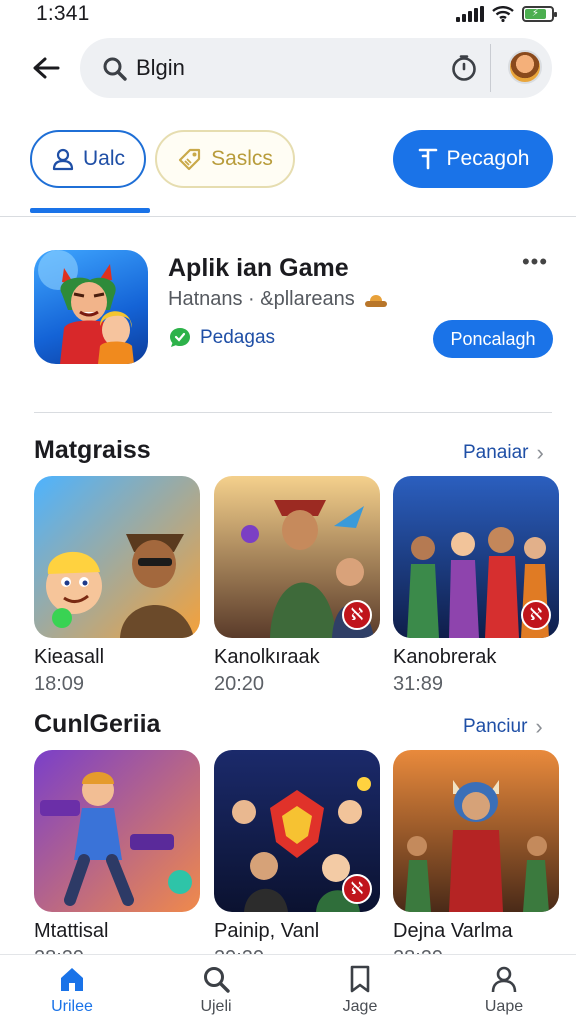  Describe the element at coordinates (216, 1006) in the screenshot. I see `nav-label: Ujeli` at that location.